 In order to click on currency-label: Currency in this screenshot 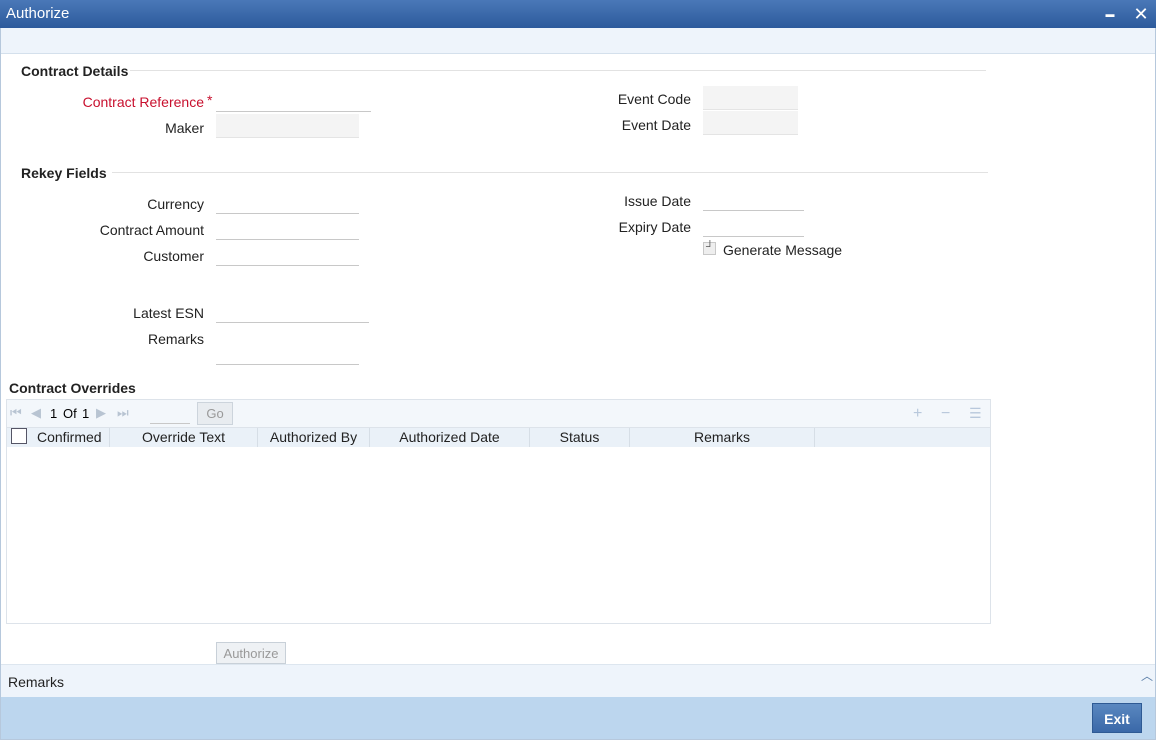, I will do `click(175, 204)`.